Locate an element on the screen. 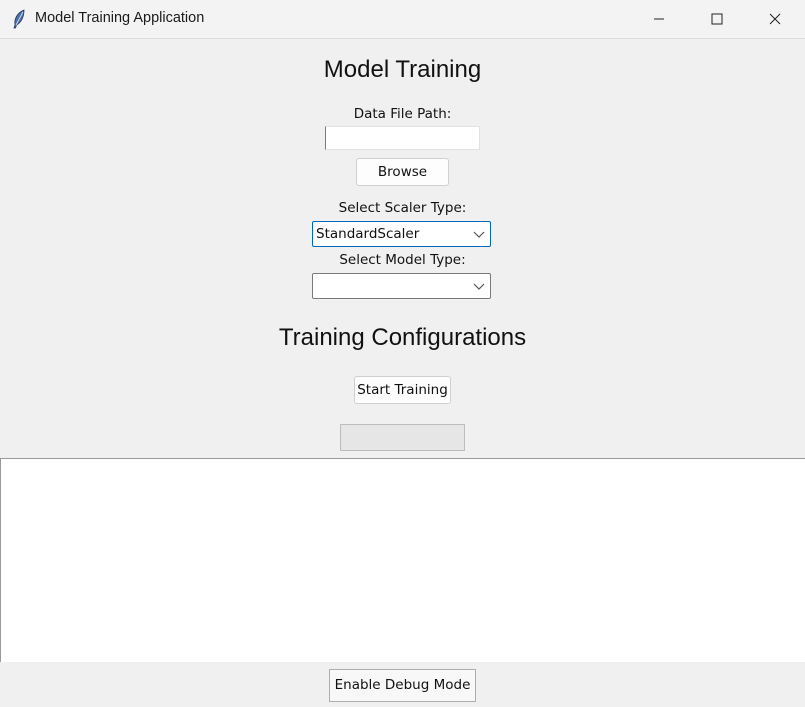  scaler-type-value: StandardScaler is located at coordinates (368, 234).